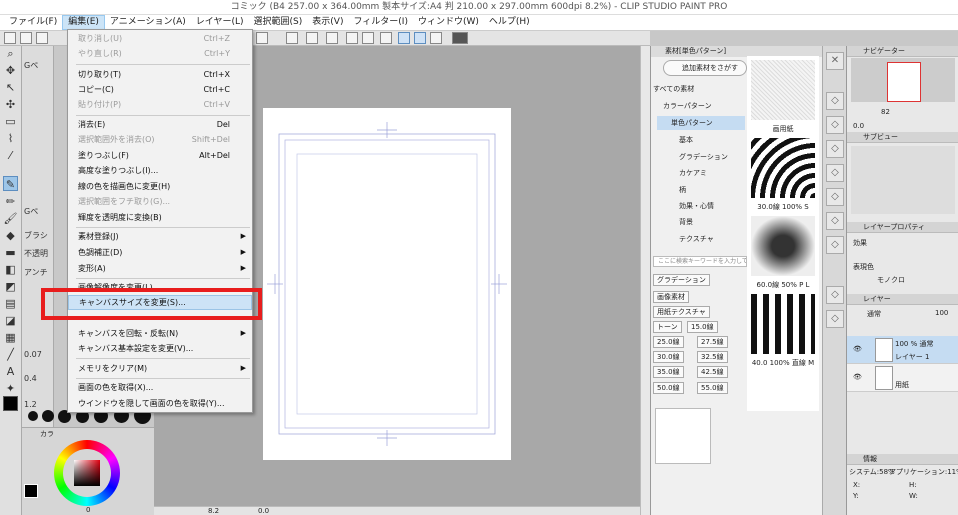  I want to click on tag-25: 25.0線, so click(668, 342).